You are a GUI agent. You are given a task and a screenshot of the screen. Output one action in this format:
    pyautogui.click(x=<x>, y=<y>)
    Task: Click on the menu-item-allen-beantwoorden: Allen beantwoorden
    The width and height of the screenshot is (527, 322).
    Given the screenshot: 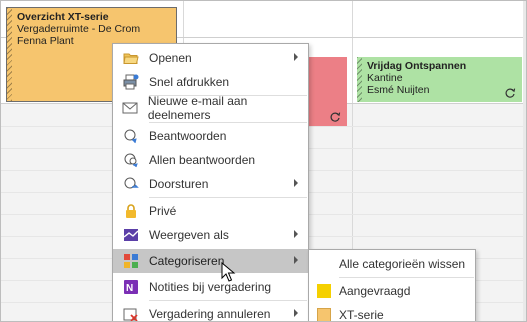 What is the action you would take?
    pyautogui.click(x=210, y=160)
    